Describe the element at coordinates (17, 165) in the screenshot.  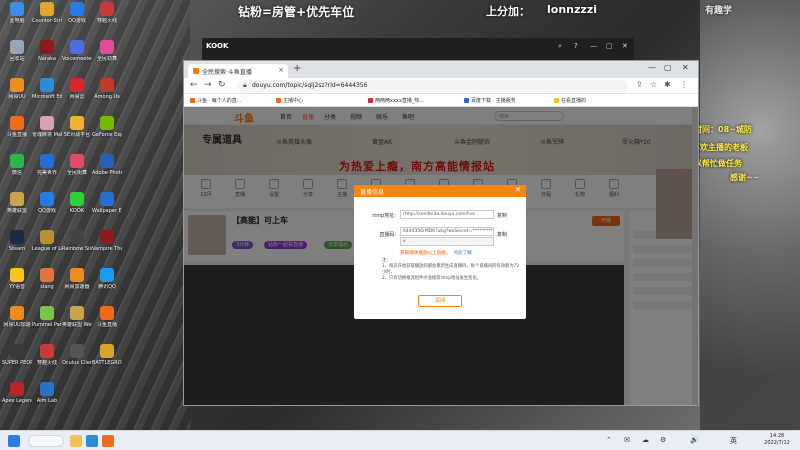
I see `desktop-icon: 微信` at that location.